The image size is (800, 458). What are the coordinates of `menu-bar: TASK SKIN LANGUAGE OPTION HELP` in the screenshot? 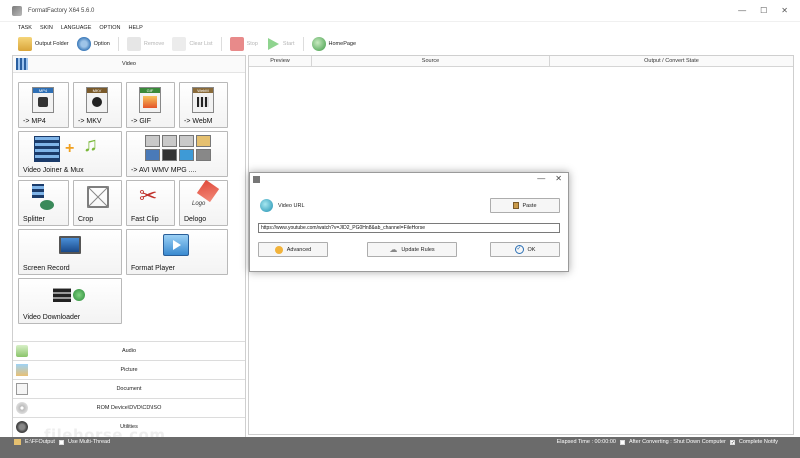 It's located at (400, 28).